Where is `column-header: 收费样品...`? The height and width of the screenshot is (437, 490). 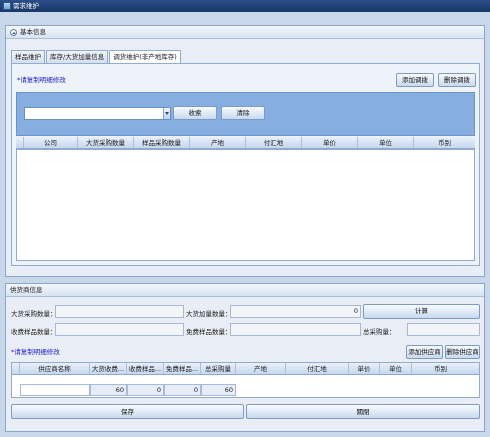 column-header: 收费样品... is located at coordinates (145, 368).